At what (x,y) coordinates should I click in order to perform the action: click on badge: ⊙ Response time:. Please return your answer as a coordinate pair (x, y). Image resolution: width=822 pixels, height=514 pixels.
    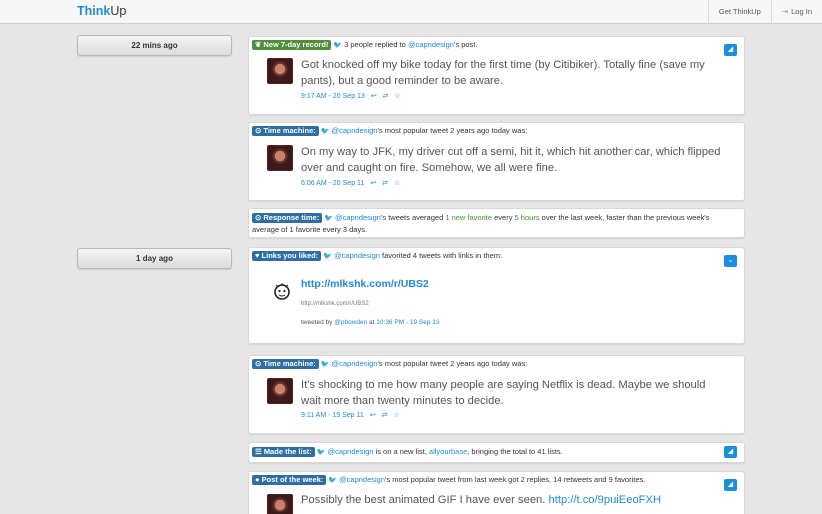
    Looking at the image, I should click on (287, 218).